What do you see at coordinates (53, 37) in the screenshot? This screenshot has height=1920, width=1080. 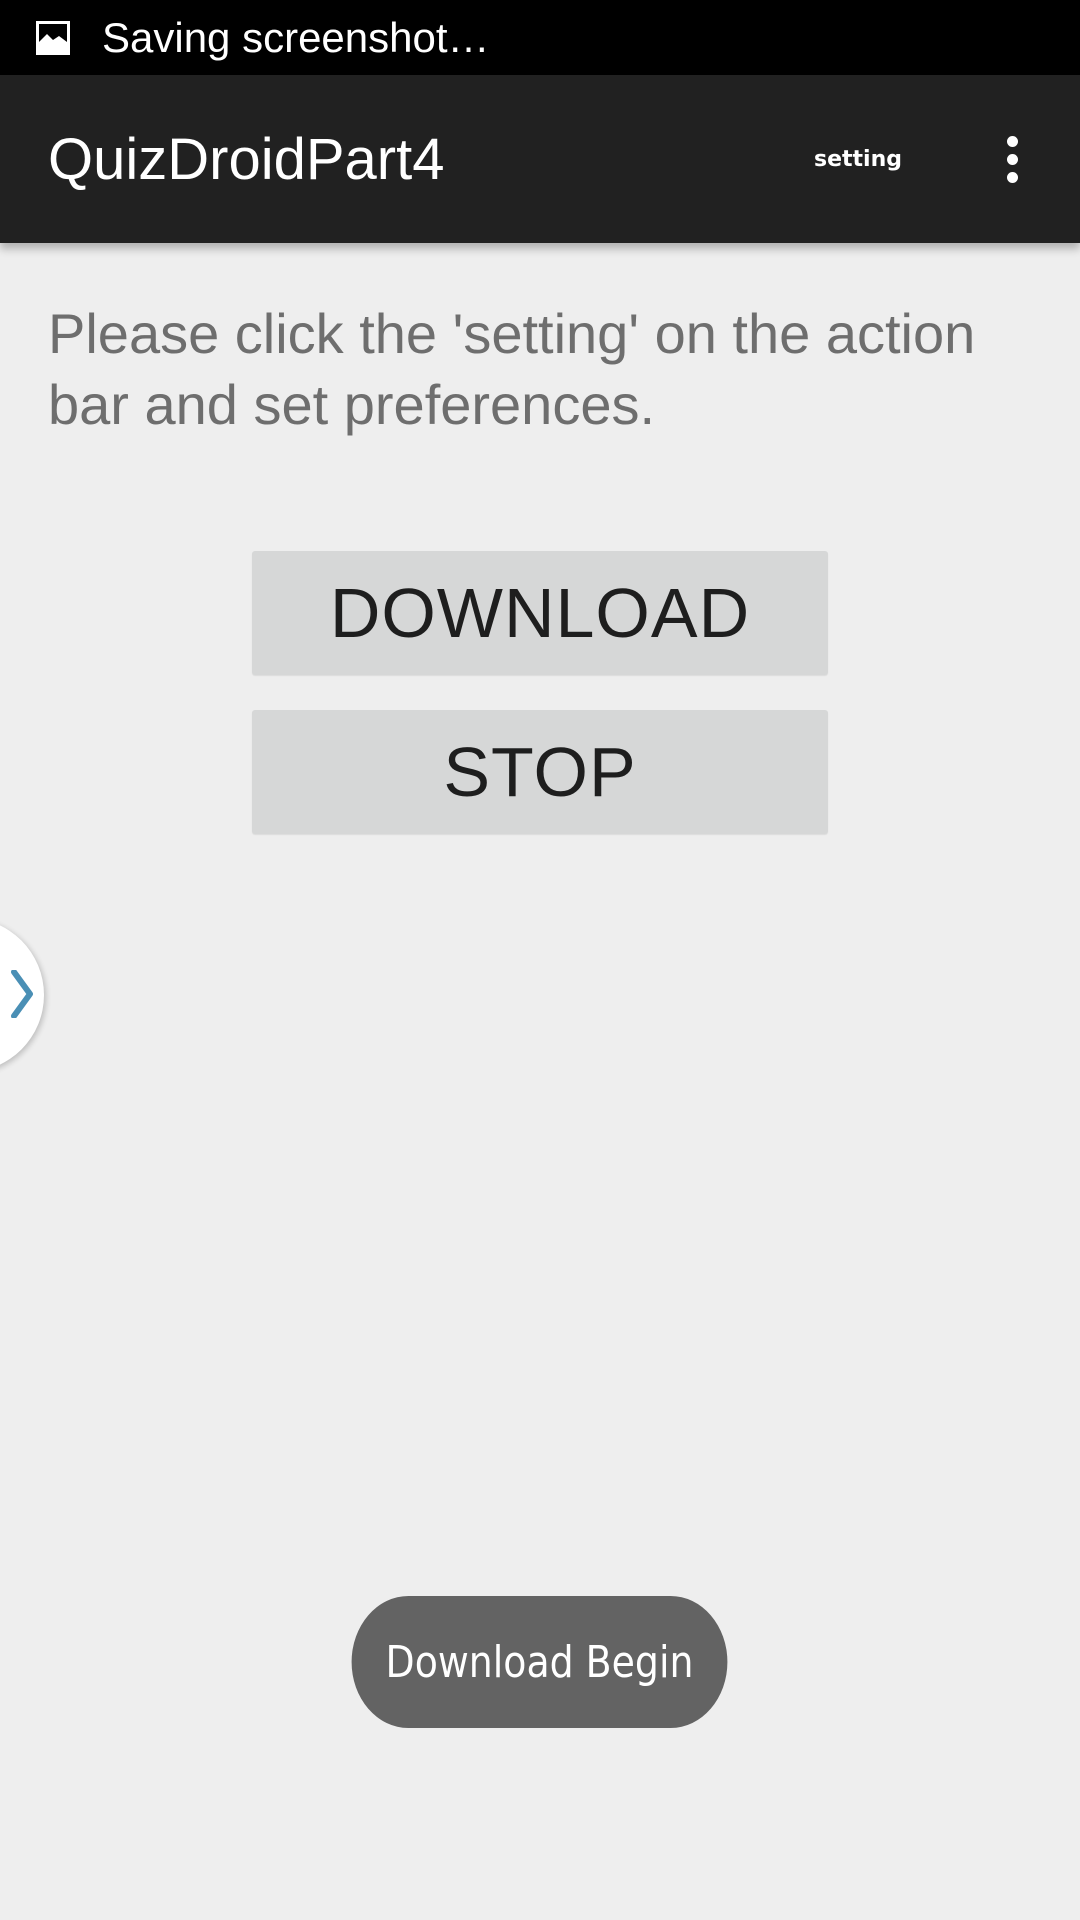 I see `image-icon` at bounding box center [53, 37].